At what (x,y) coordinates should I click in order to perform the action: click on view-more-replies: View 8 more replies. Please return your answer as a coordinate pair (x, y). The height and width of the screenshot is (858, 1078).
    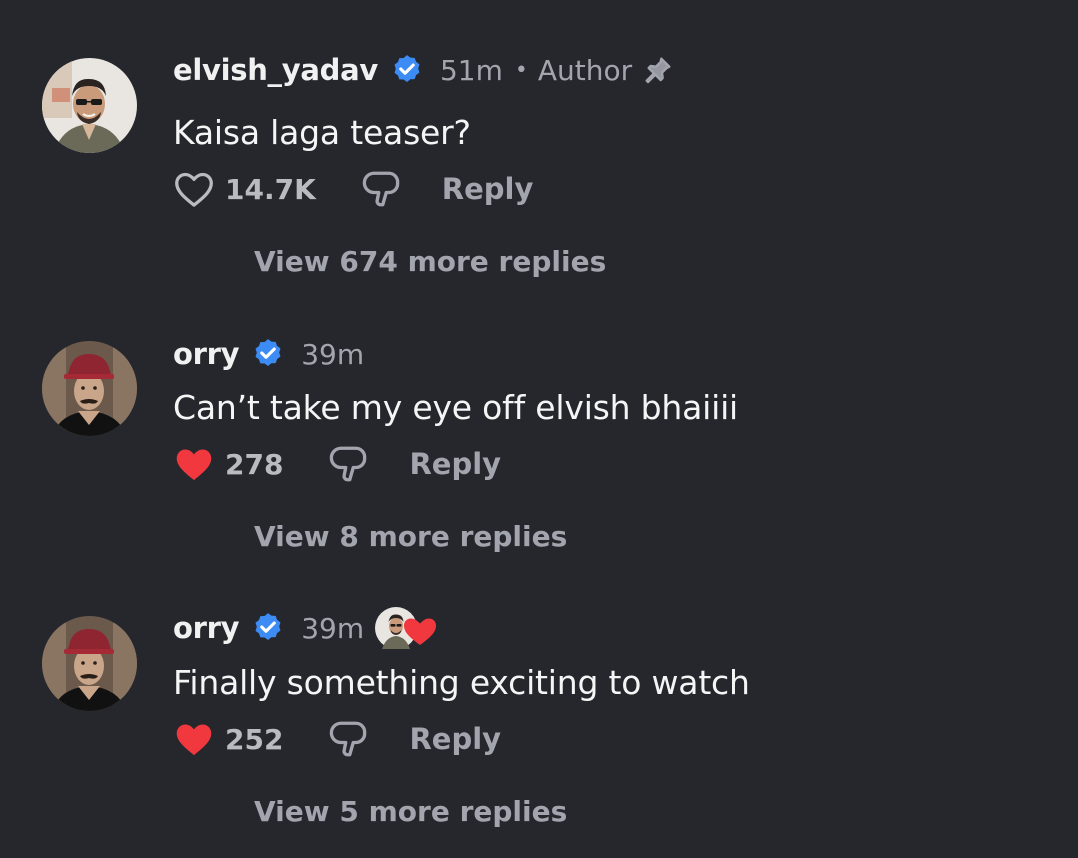
    Looking at the image, I should click on (410, 536).